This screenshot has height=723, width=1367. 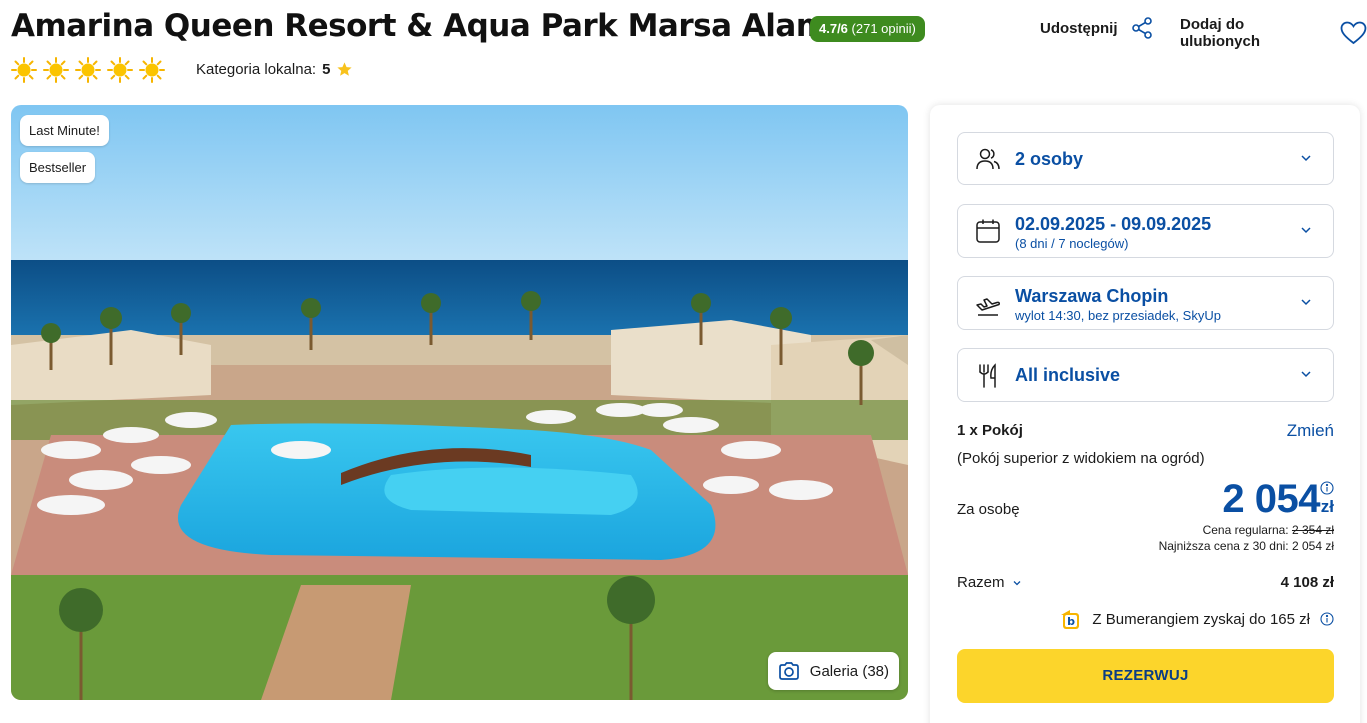 I want to click on room-description: (Pokój superior z widokiem na ogród), so click(x=1081, y=458).